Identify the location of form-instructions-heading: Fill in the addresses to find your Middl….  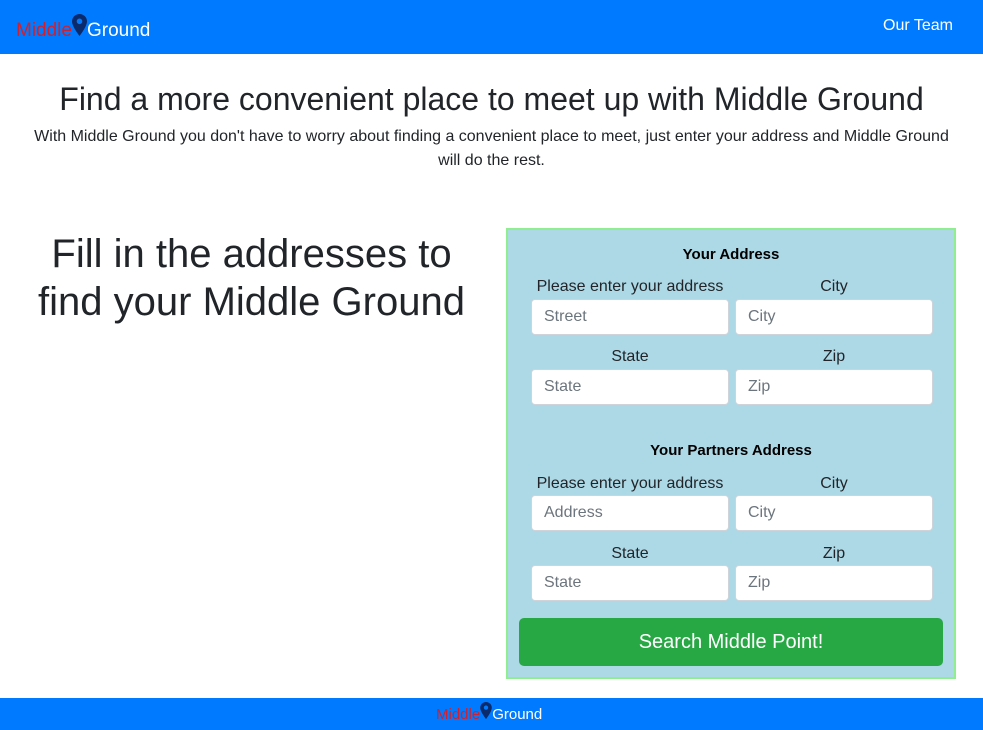
(251, 278).